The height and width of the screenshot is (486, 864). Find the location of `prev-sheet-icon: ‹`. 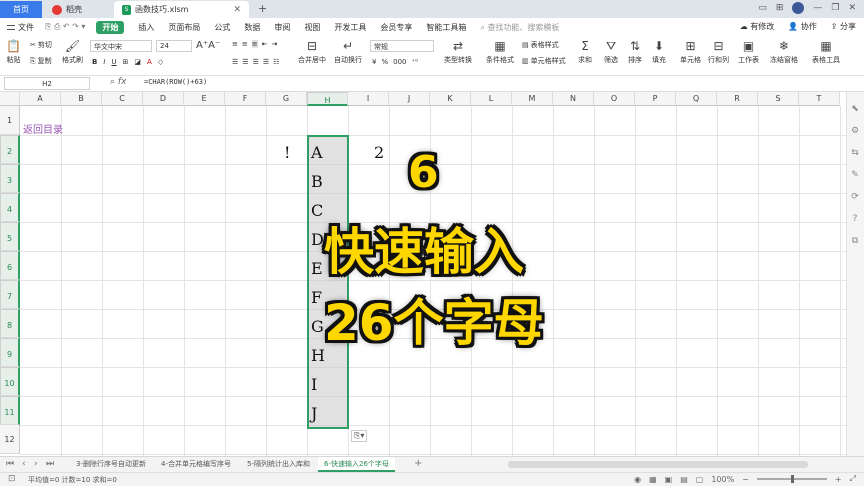

prev-sheet-icon: ‹ is located at coordinates (24, 464).